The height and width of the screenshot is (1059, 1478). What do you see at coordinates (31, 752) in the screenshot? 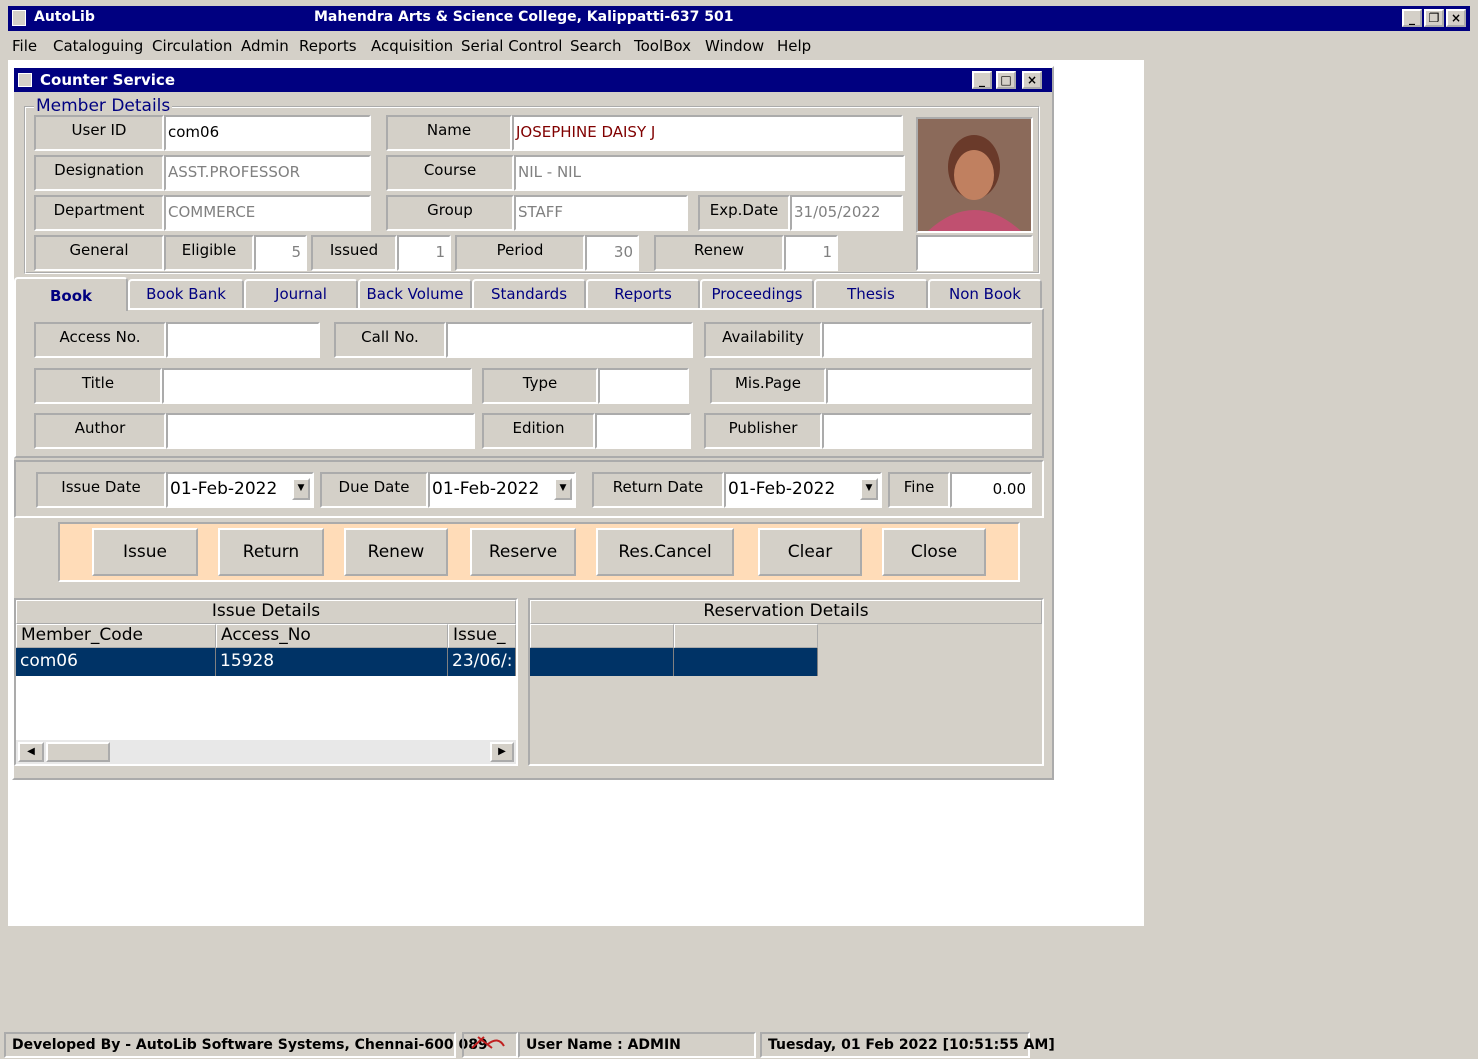
I see `scroll-left-icon: ◀` at bounding box center [31, 752].